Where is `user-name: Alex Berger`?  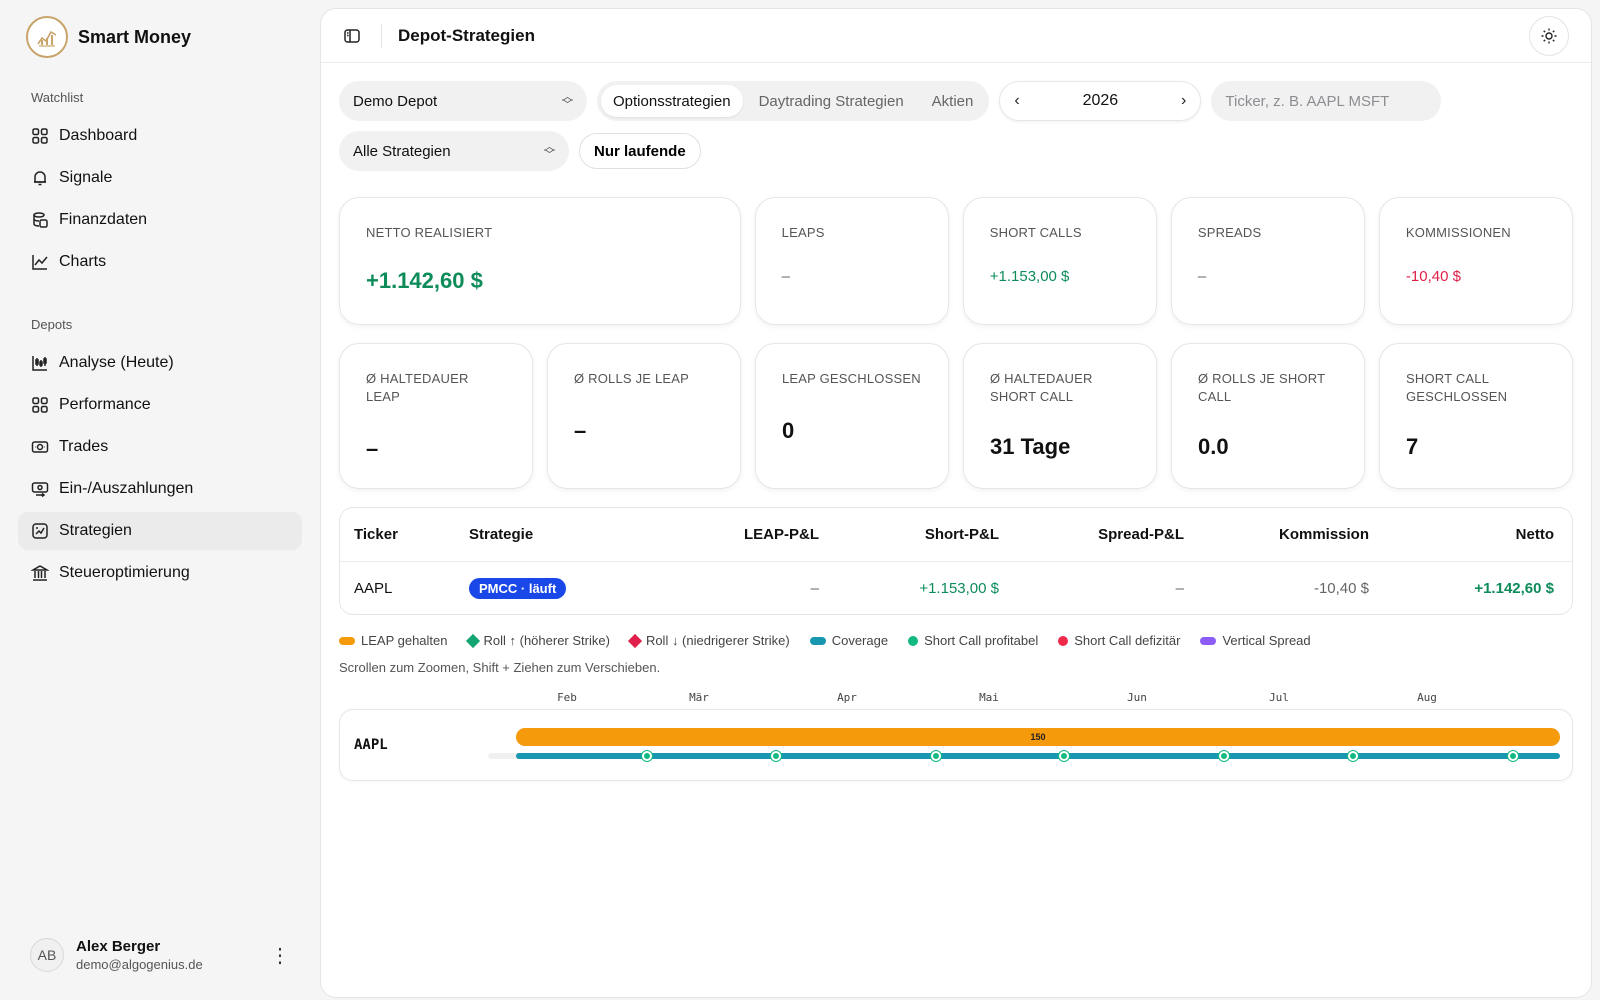 user-name: Alex Berger is located at coordinates (118, 946).